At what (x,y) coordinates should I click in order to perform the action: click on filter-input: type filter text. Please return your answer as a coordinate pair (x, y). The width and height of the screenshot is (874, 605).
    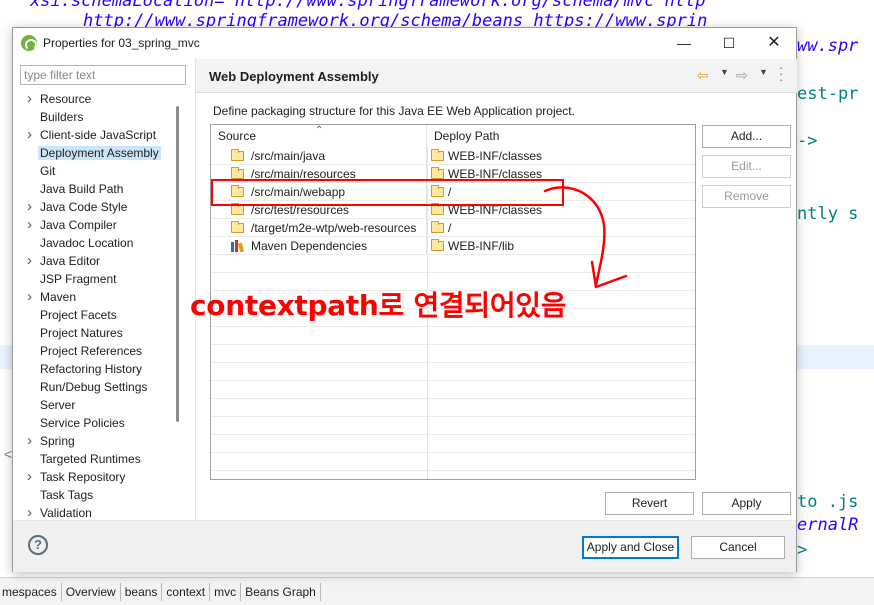
    Looking at the image, I should click on (103, 75).